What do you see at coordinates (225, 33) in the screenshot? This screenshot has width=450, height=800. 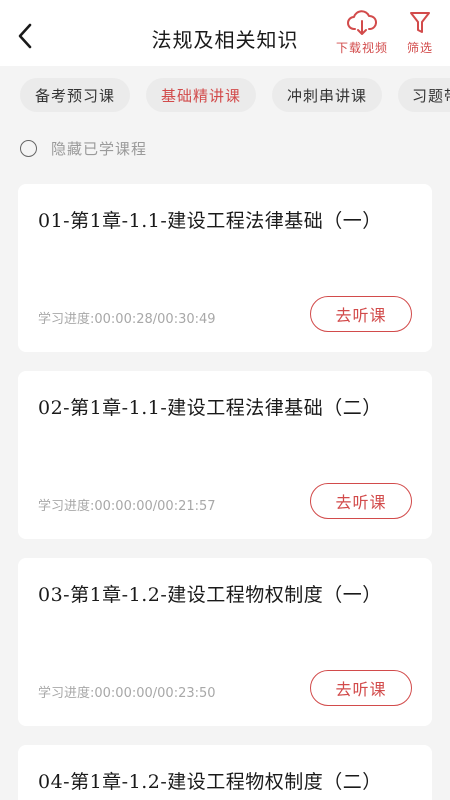 I see `top-bar: 法规及相关知识 下载视频 筛选` at bounding box center [225, 33].